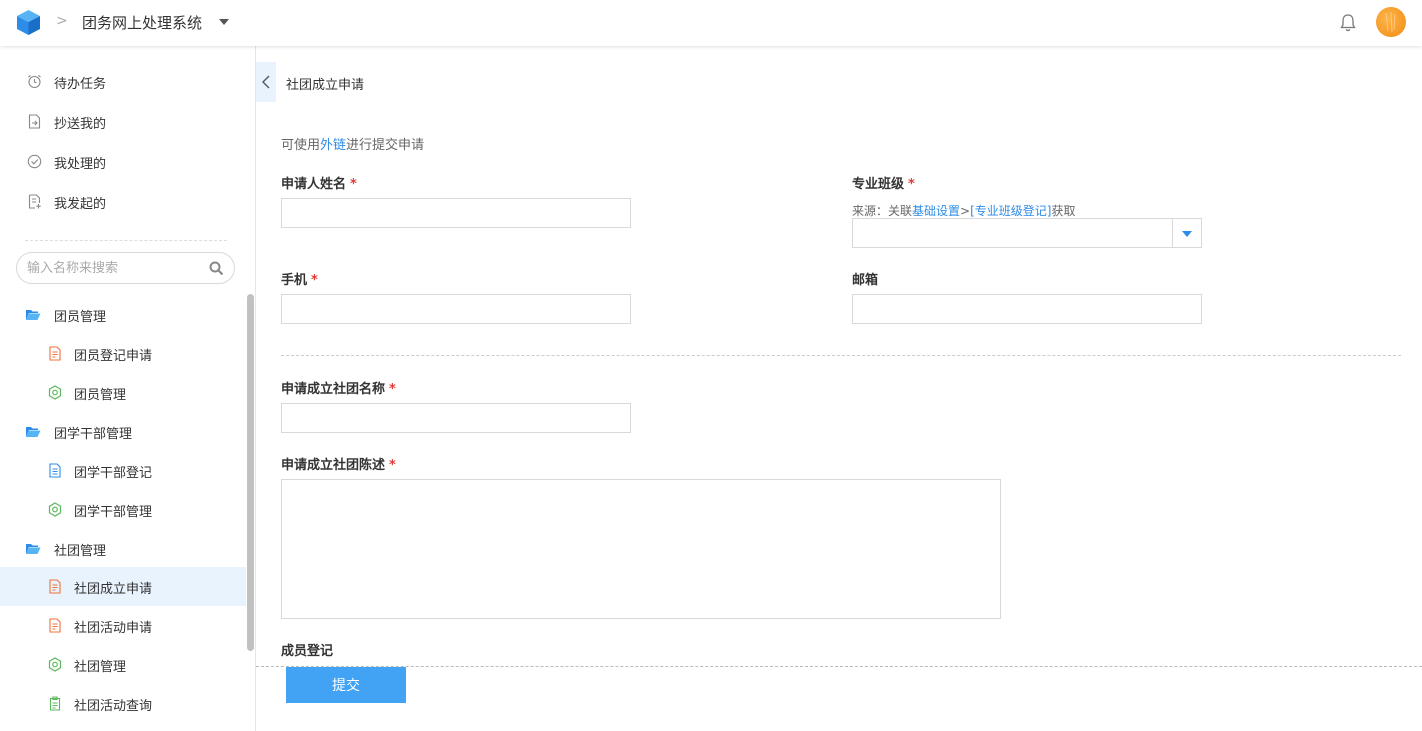 The image size is (1422, 731). I want to click on check-circle-icon, so click(34, 161).